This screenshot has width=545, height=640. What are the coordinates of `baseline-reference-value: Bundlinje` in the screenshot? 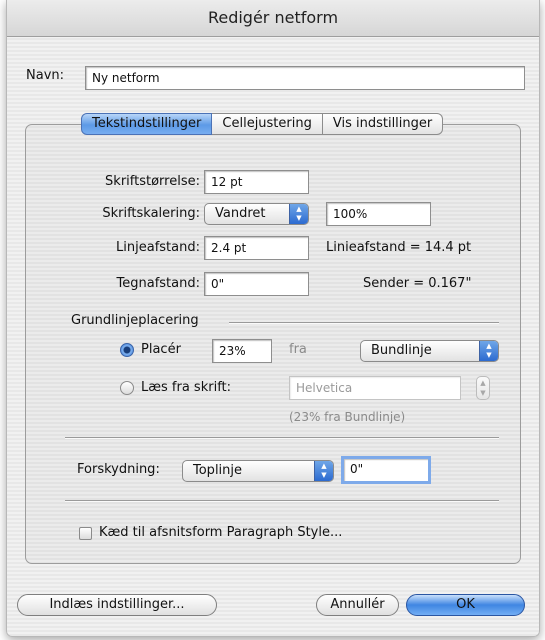 It's located at (401, 350).